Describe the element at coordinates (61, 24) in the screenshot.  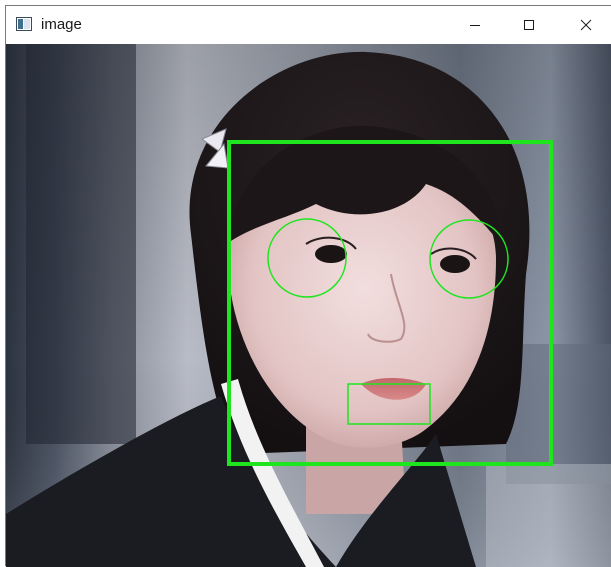
I see `window-title: image` at that location.